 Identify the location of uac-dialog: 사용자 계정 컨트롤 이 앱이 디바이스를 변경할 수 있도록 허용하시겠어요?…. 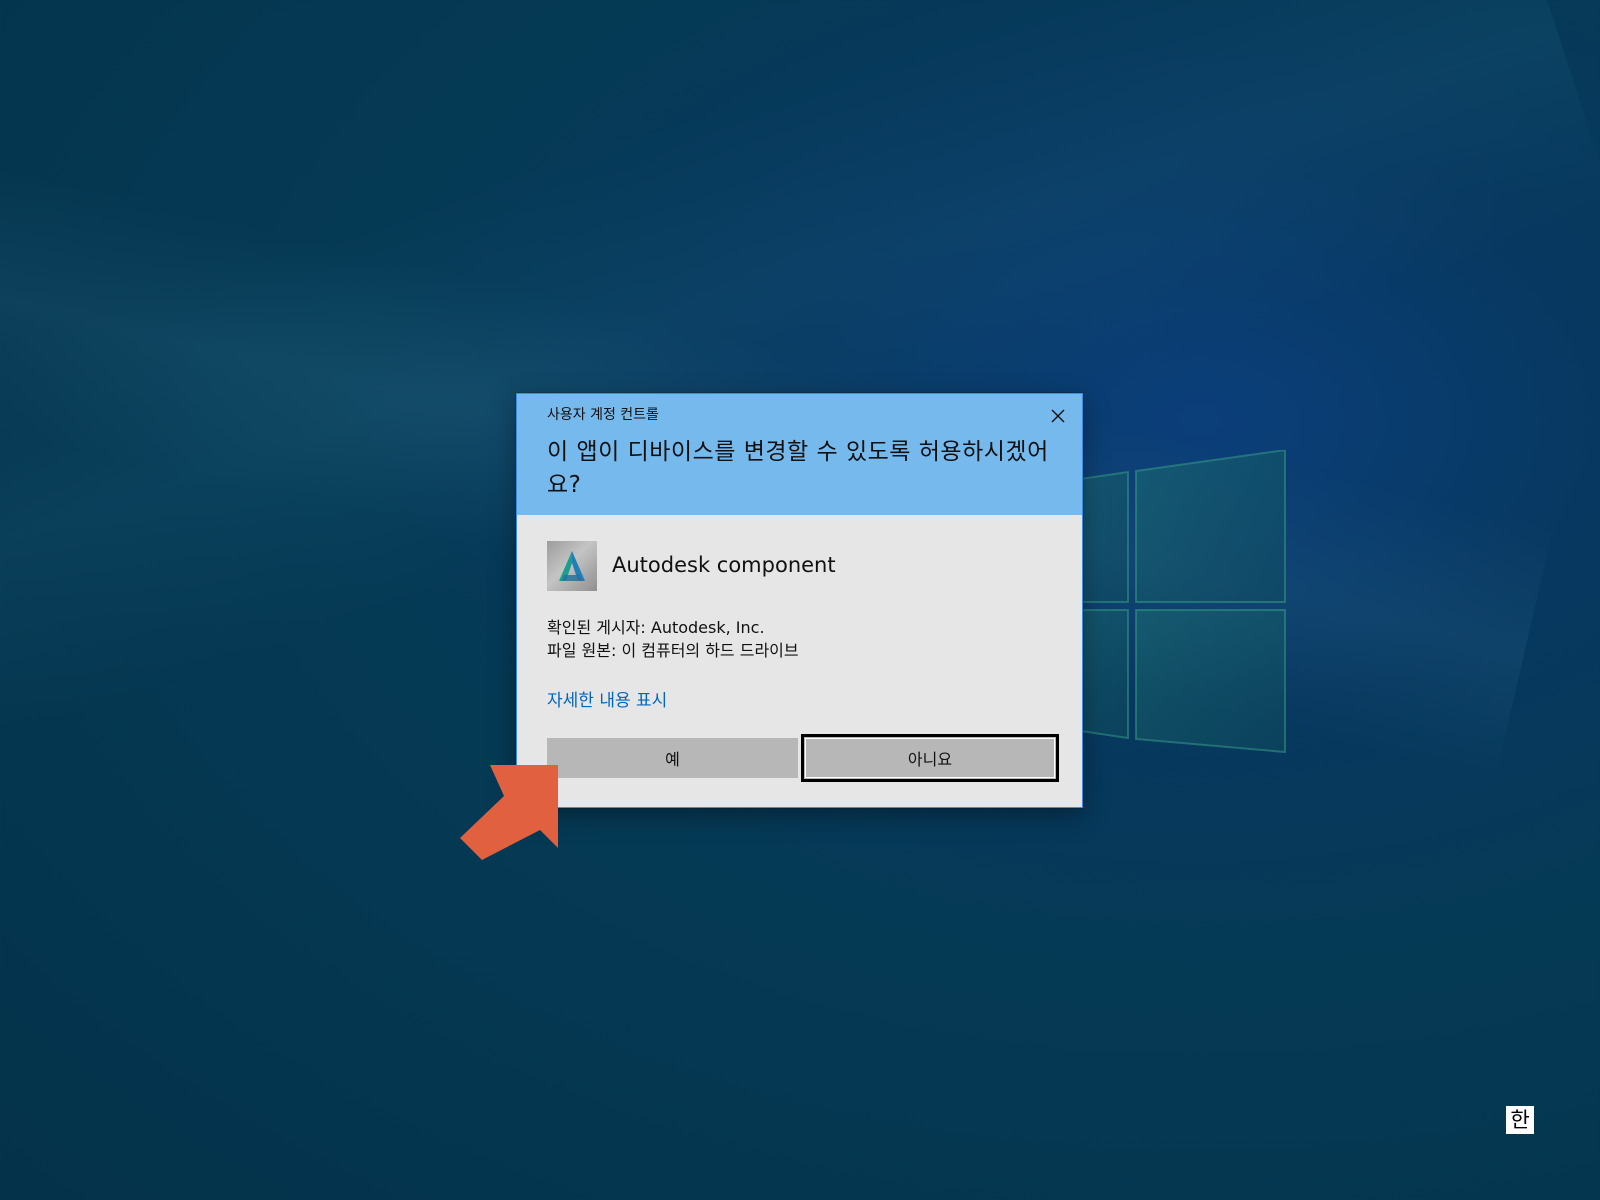
(799, 600).